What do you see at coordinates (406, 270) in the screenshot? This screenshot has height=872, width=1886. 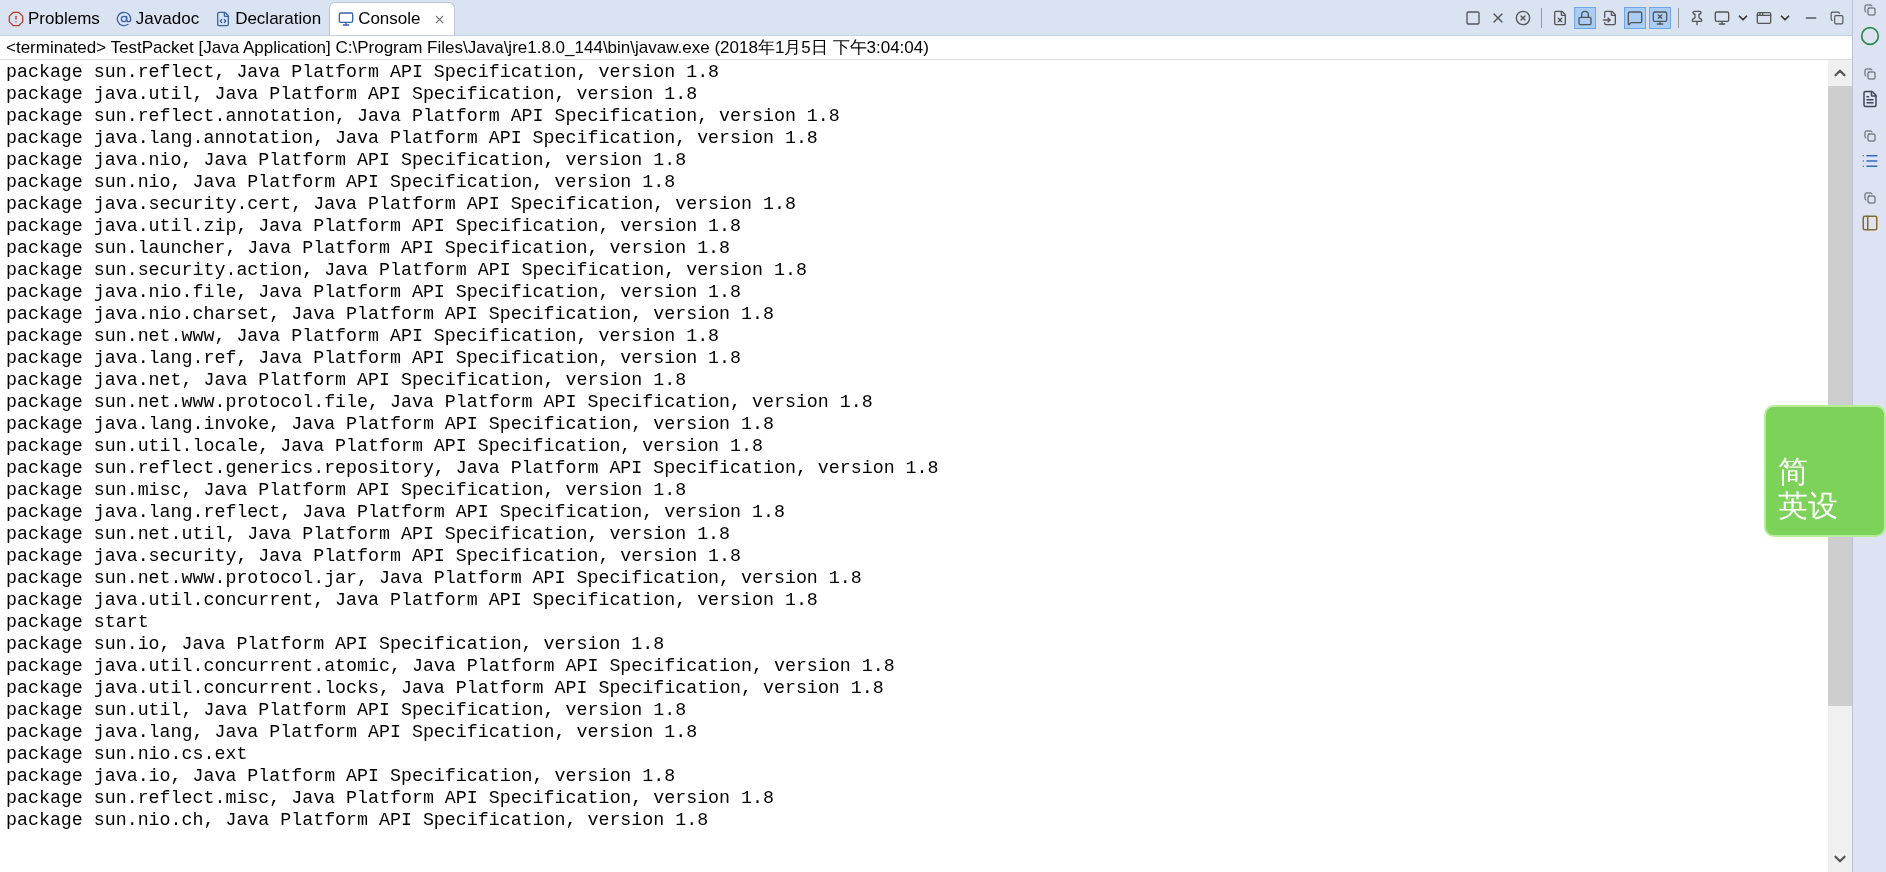 I see `console-line: package sun.security.action, Java Platform API Specification, version 1.8` at bounding box center [406, 270].